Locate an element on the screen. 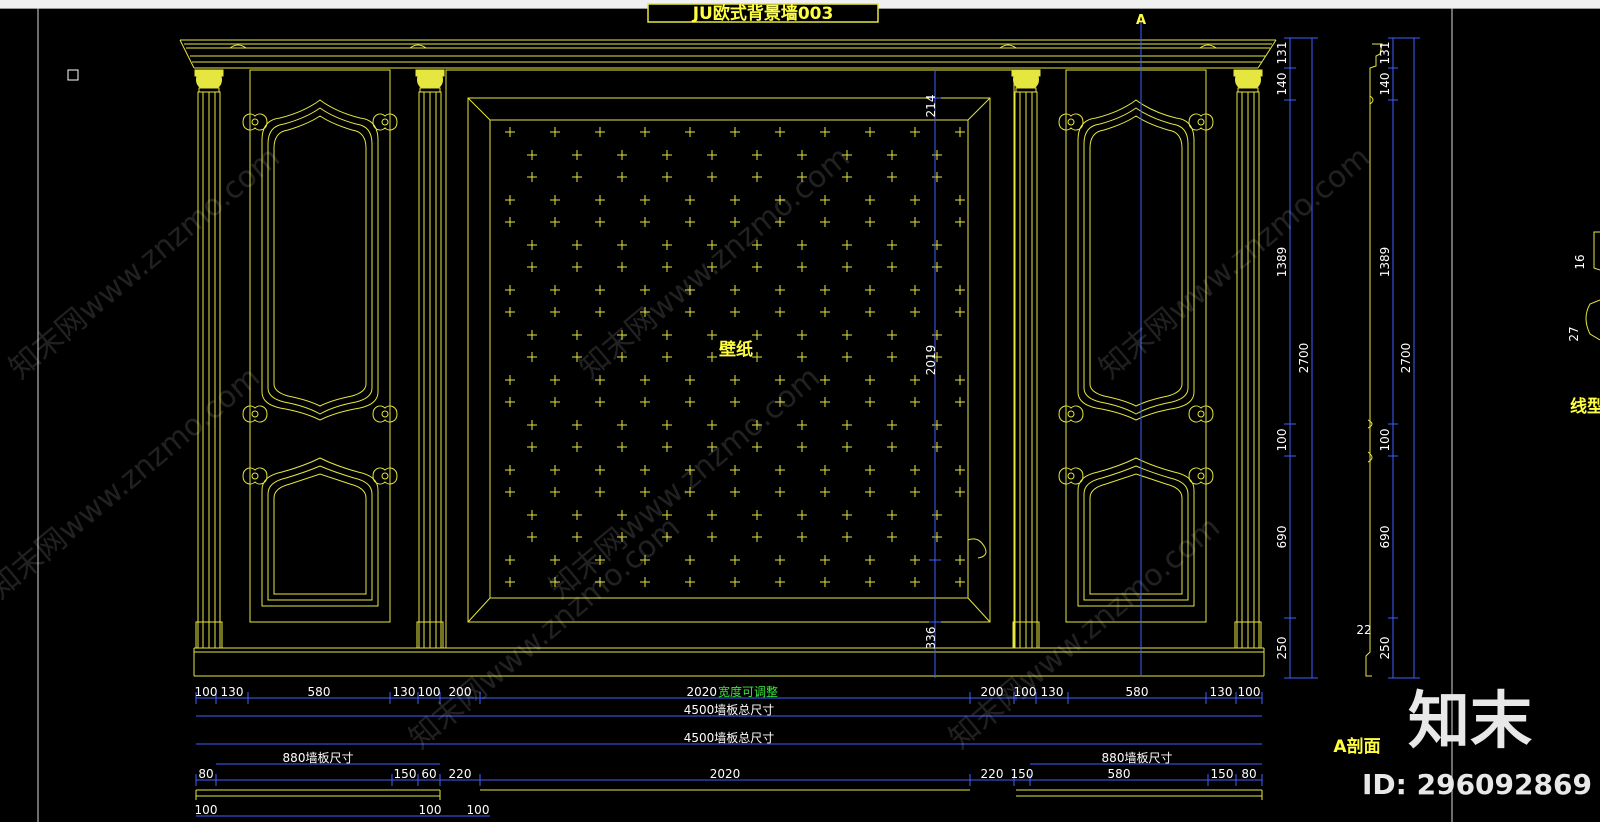 This screenshot has height=822, width=1600. dim-right-height-5: 250 is located at coordinates (1282, 648).